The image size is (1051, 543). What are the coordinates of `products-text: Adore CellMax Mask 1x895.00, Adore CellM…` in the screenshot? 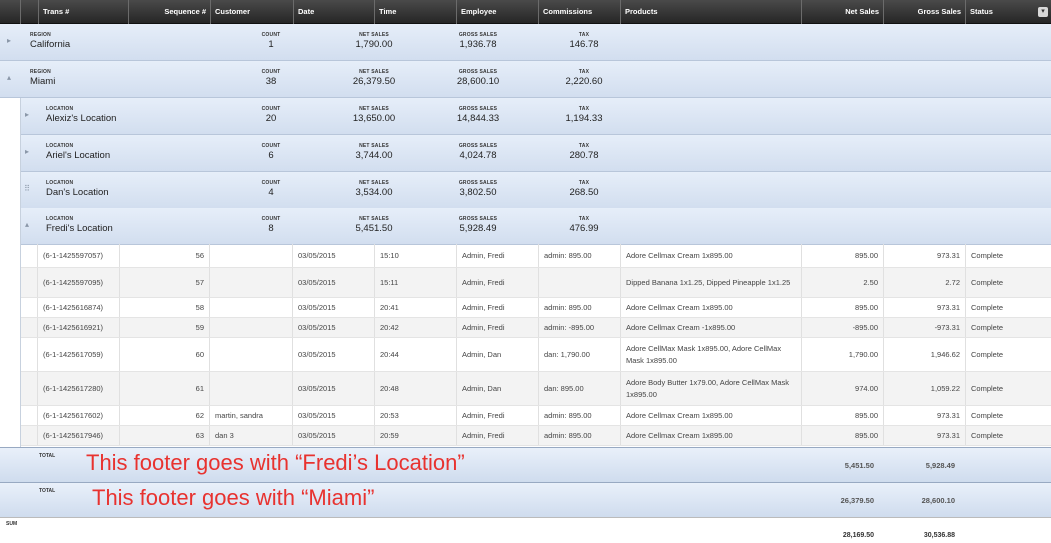 It's located at (704, 354).